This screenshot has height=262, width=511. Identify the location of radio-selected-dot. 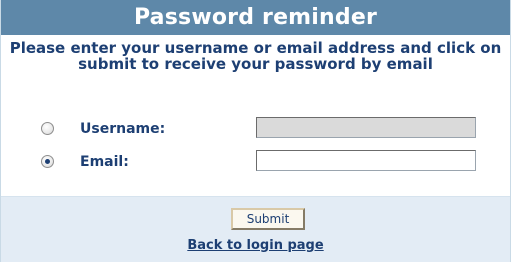
(47, 161).